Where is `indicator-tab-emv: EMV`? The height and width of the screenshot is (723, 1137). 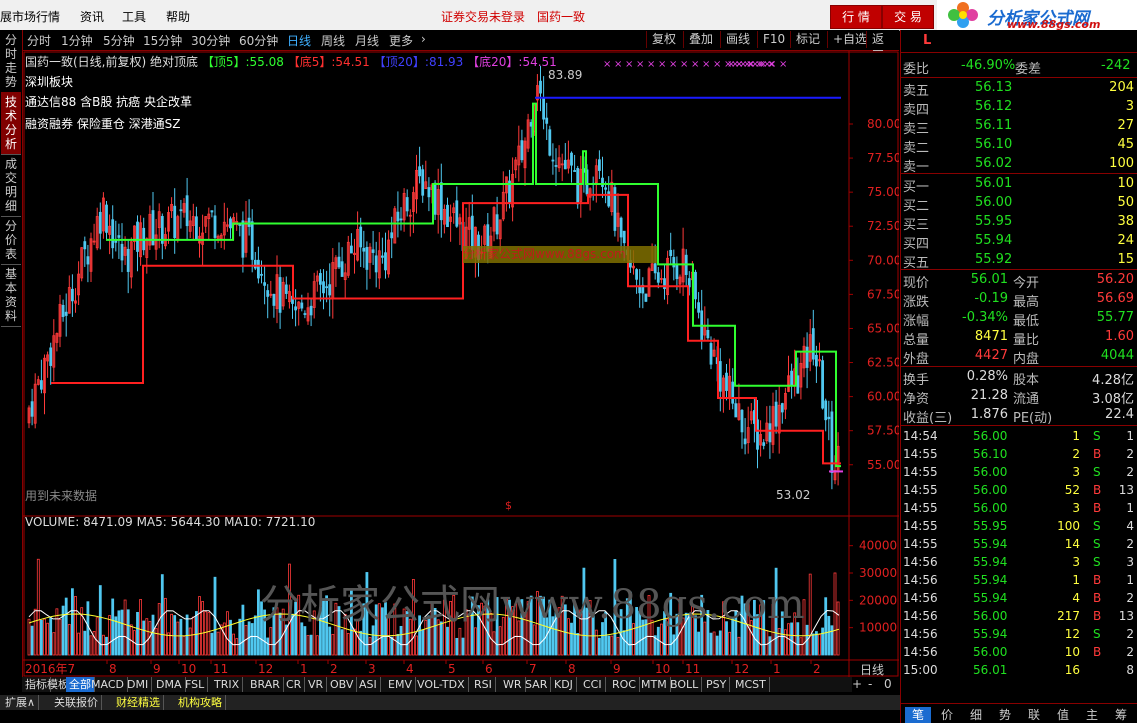 indicator-tab-emv: EMV is located at coordinates (400, 684).